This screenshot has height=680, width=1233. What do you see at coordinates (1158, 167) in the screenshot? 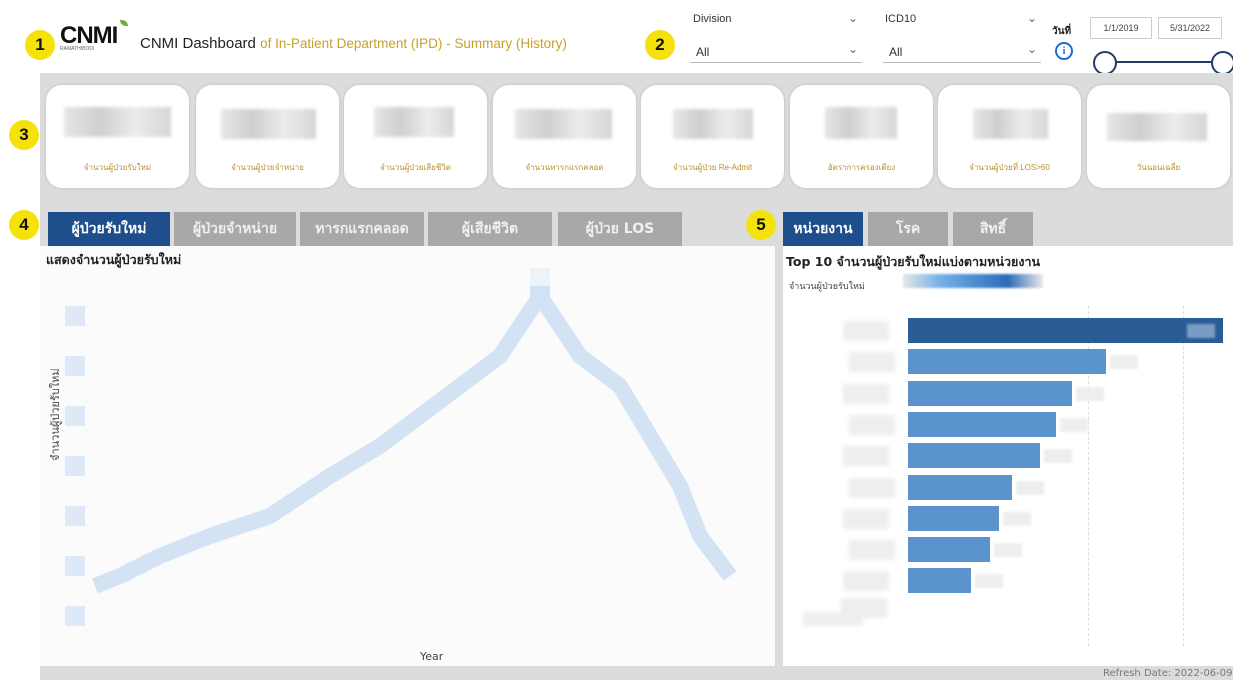
I see `kpi-label: วันนอนเฉลี่ย` at bounding box center [1158, 167].